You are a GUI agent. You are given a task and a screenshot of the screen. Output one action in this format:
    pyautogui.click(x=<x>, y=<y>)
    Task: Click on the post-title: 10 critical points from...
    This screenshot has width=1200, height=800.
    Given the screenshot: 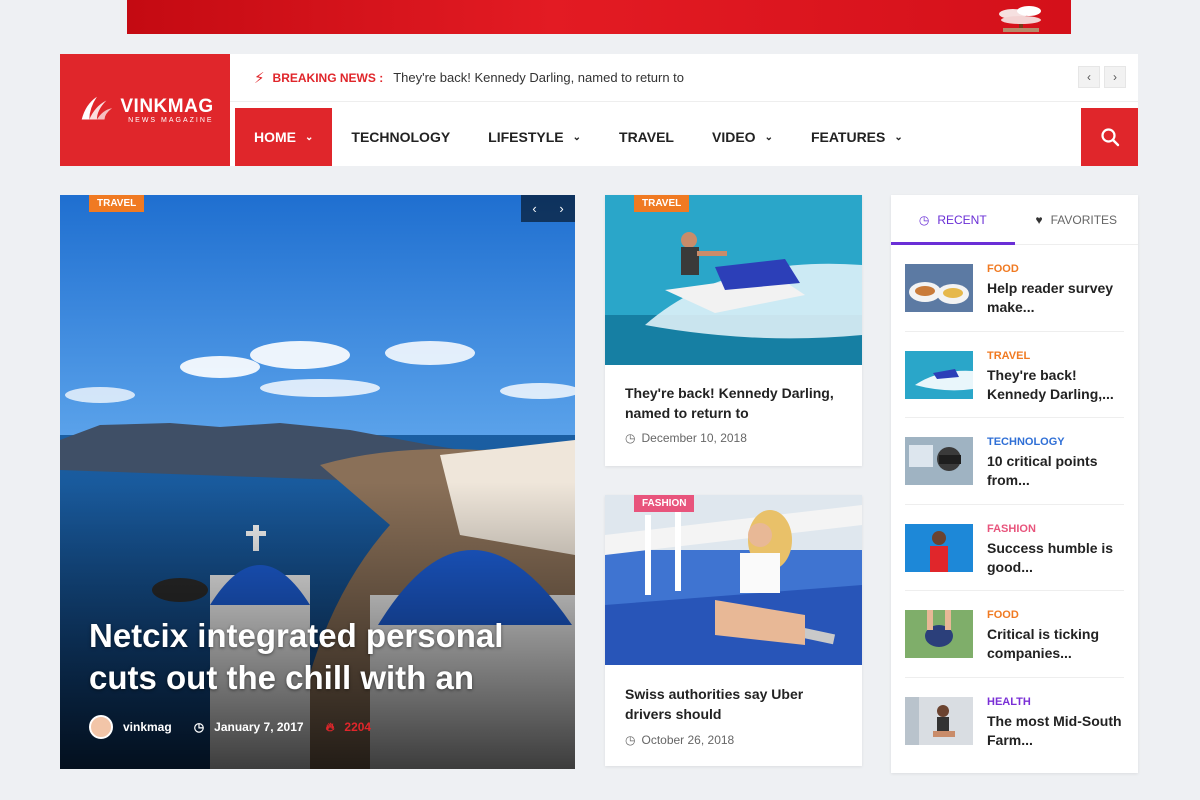 What is the action you would take?
    pyautogui.click(x=1055, y=471)
    